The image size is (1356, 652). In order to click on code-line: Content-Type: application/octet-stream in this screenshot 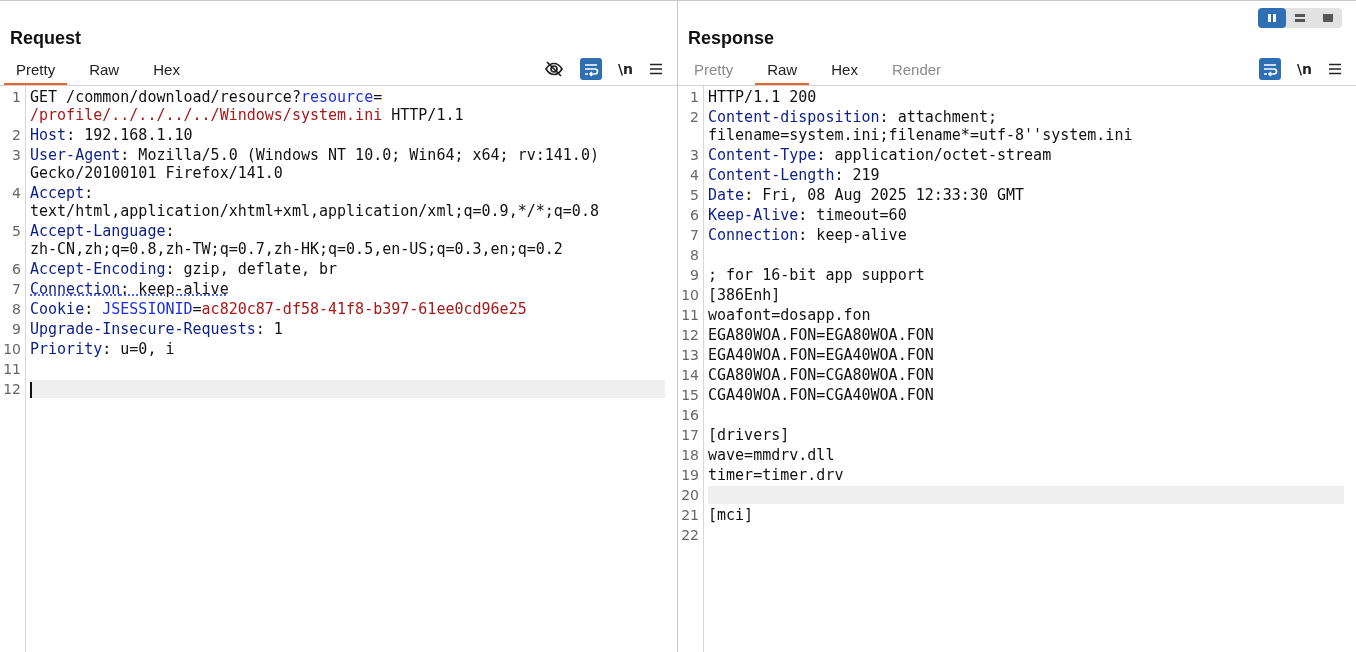, I will do `click(880, 155)`.